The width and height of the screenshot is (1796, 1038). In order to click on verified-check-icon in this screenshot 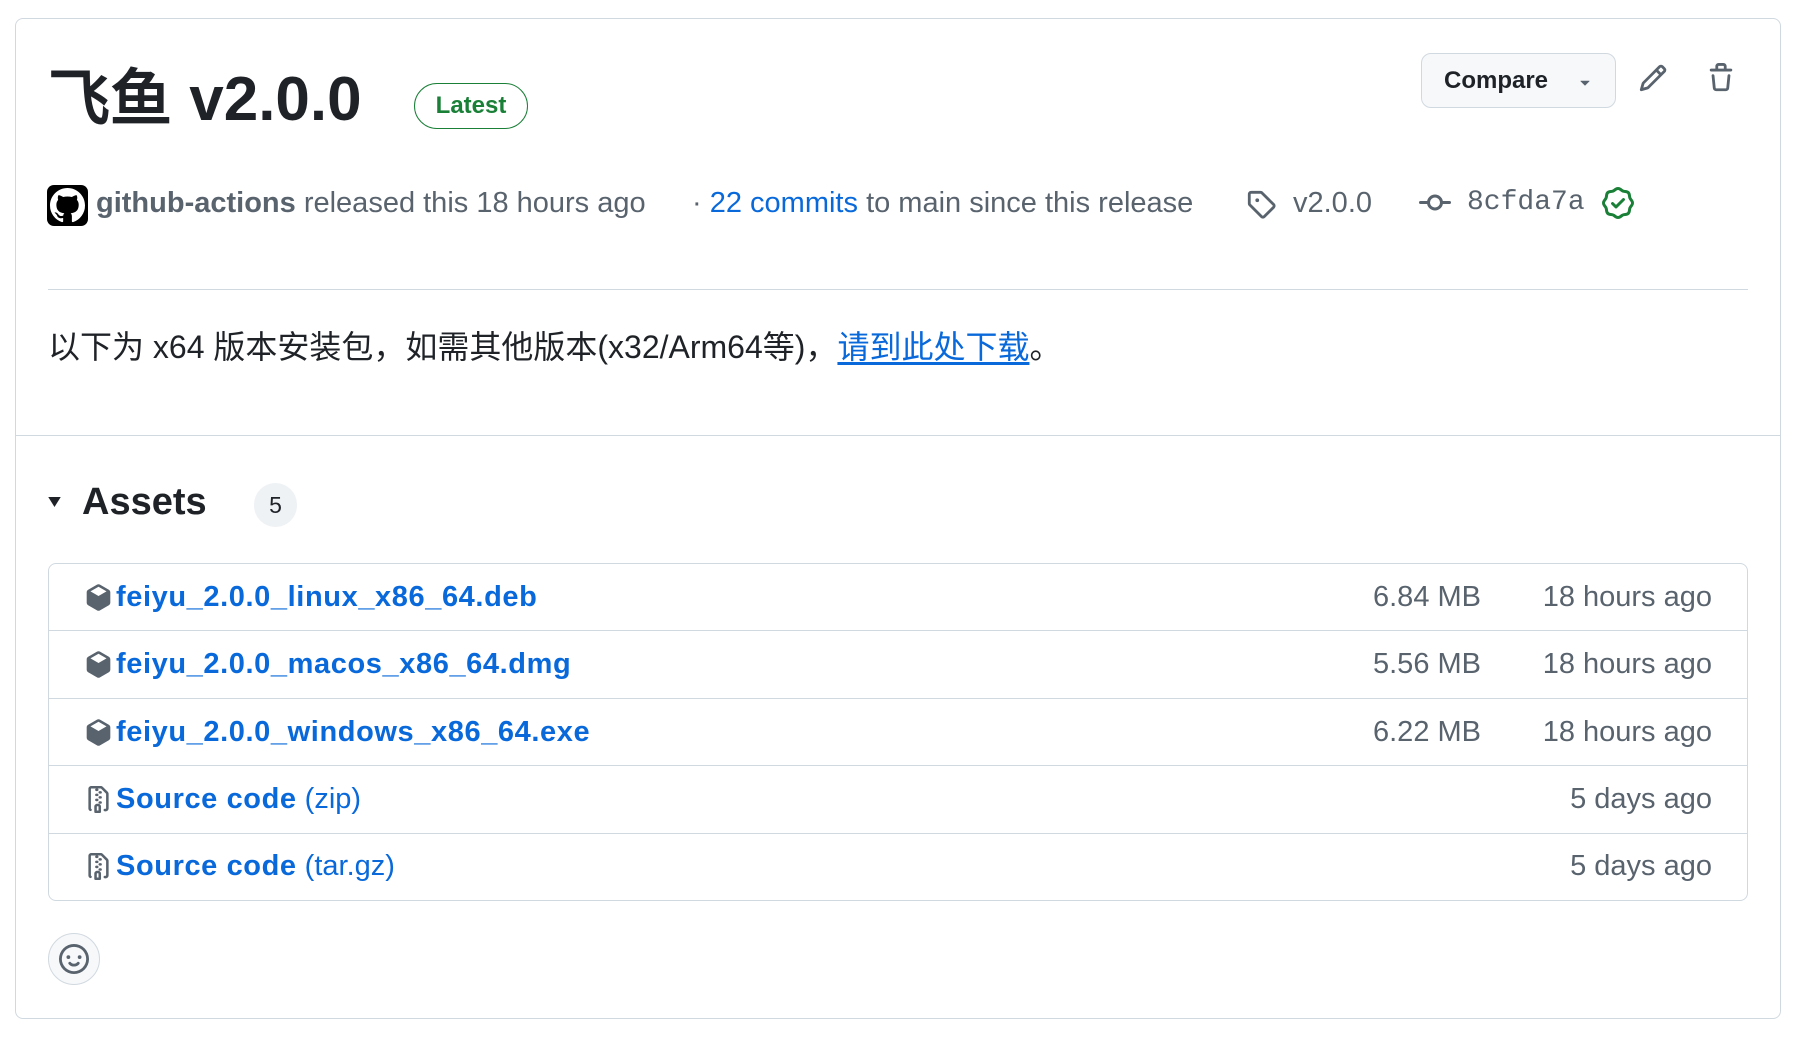, I will do `click(1618, 203)`.